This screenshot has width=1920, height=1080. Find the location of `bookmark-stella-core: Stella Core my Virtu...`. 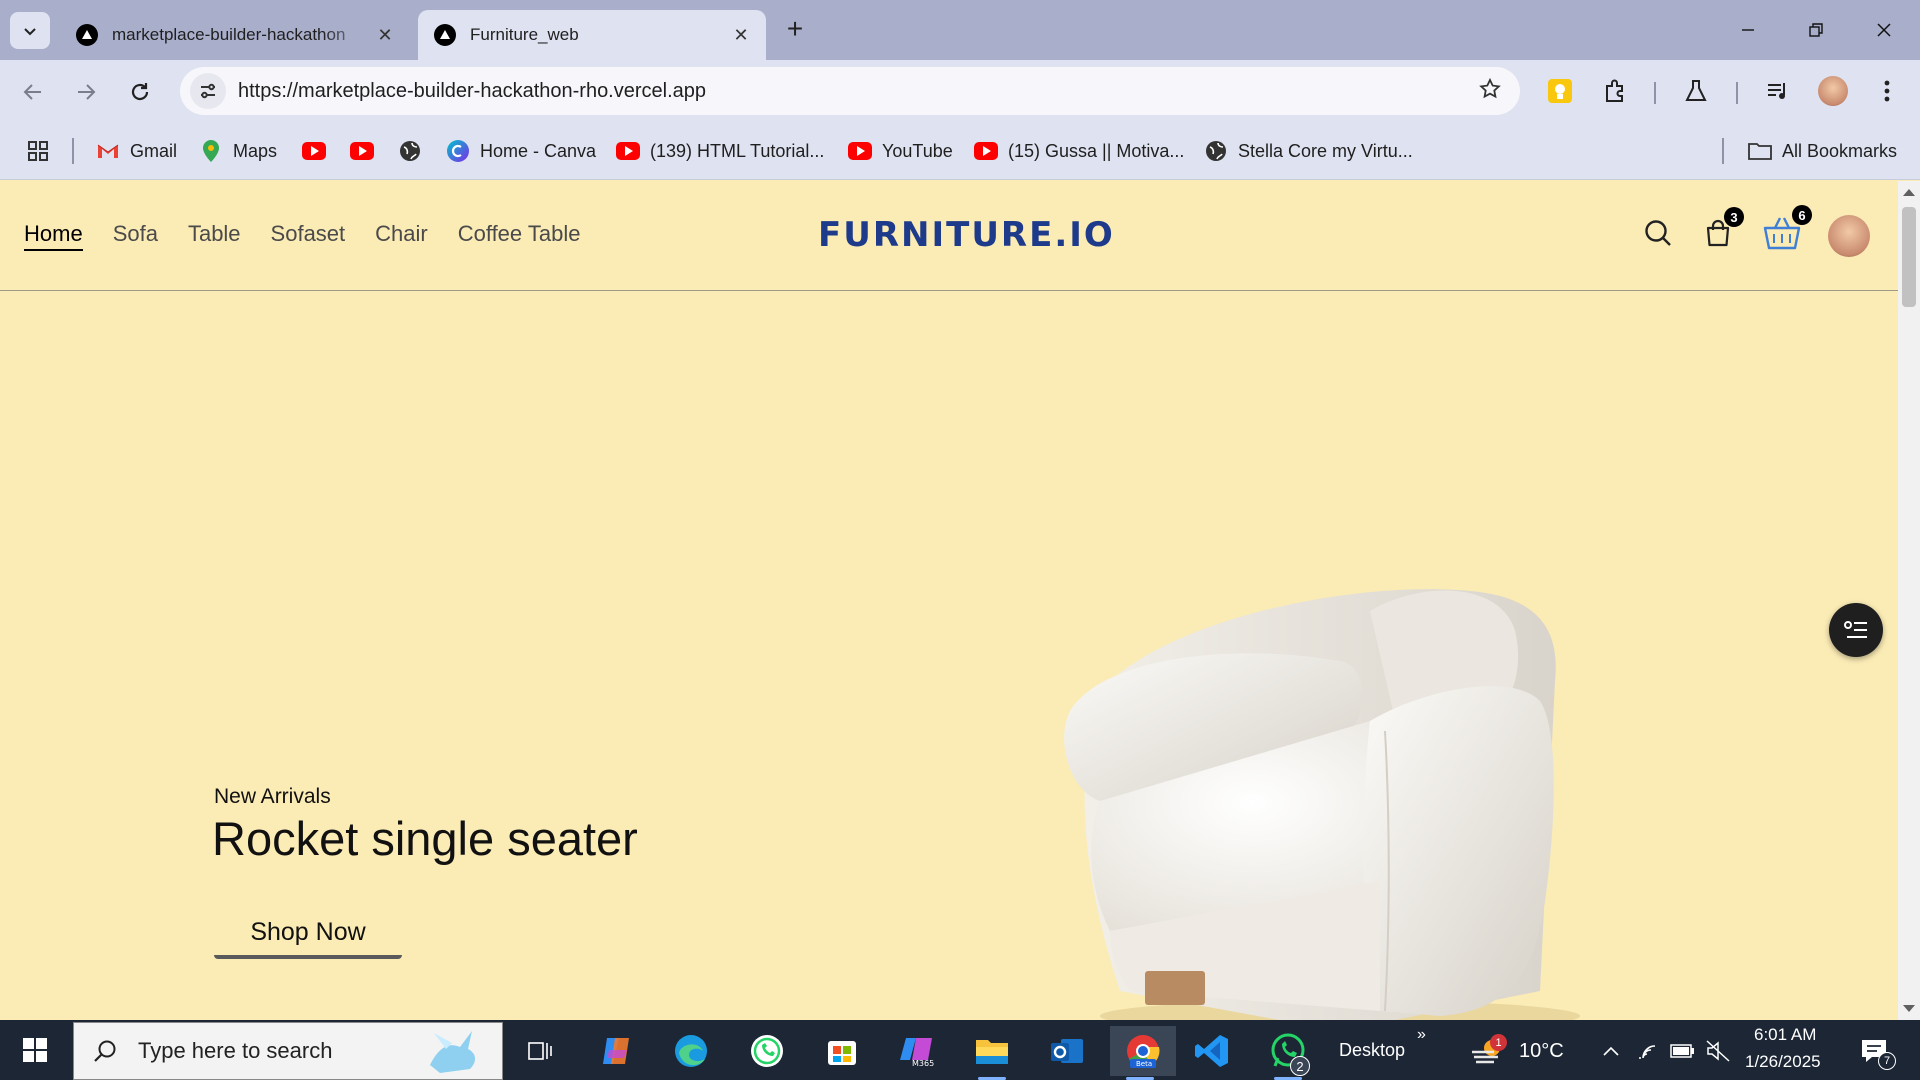

bookmark-stella-core: Stella Core my Virtu... is located at coordinates (1308, 151).